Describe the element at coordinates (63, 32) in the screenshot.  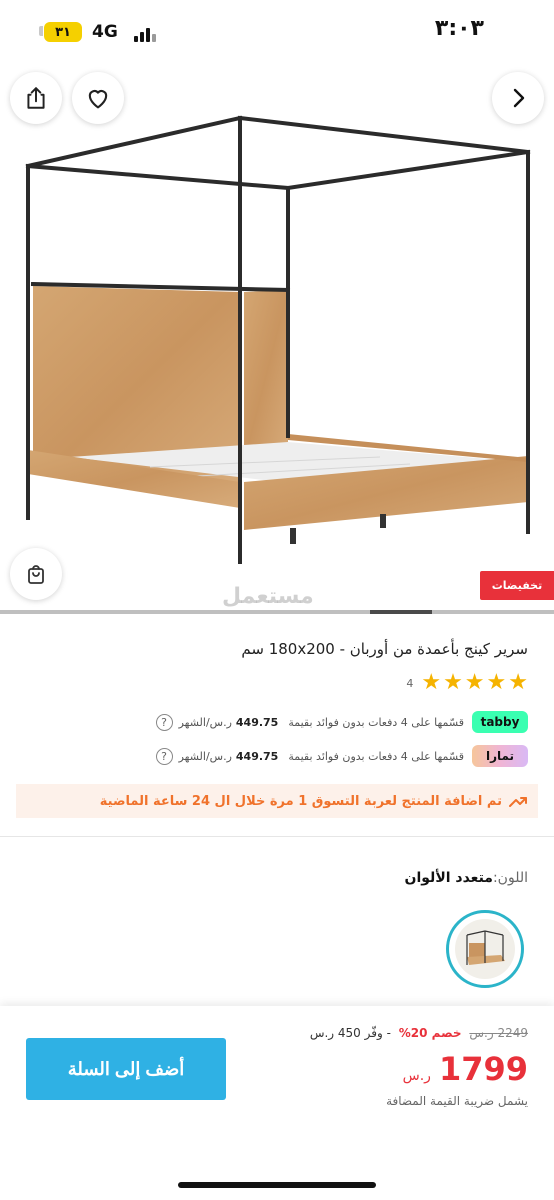
I see `battery-icon: ٣١` at that location.